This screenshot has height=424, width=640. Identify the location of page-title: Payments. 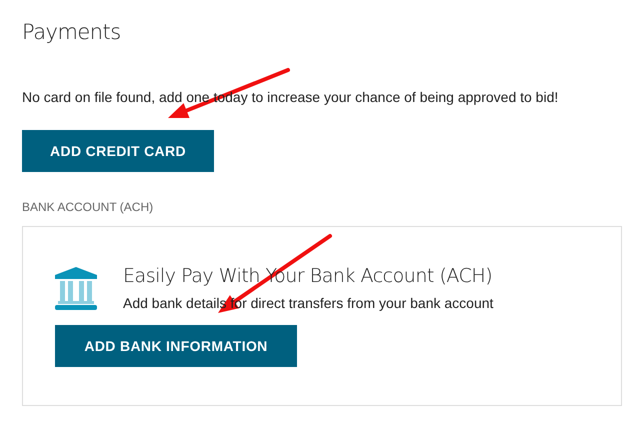
(71, 32).